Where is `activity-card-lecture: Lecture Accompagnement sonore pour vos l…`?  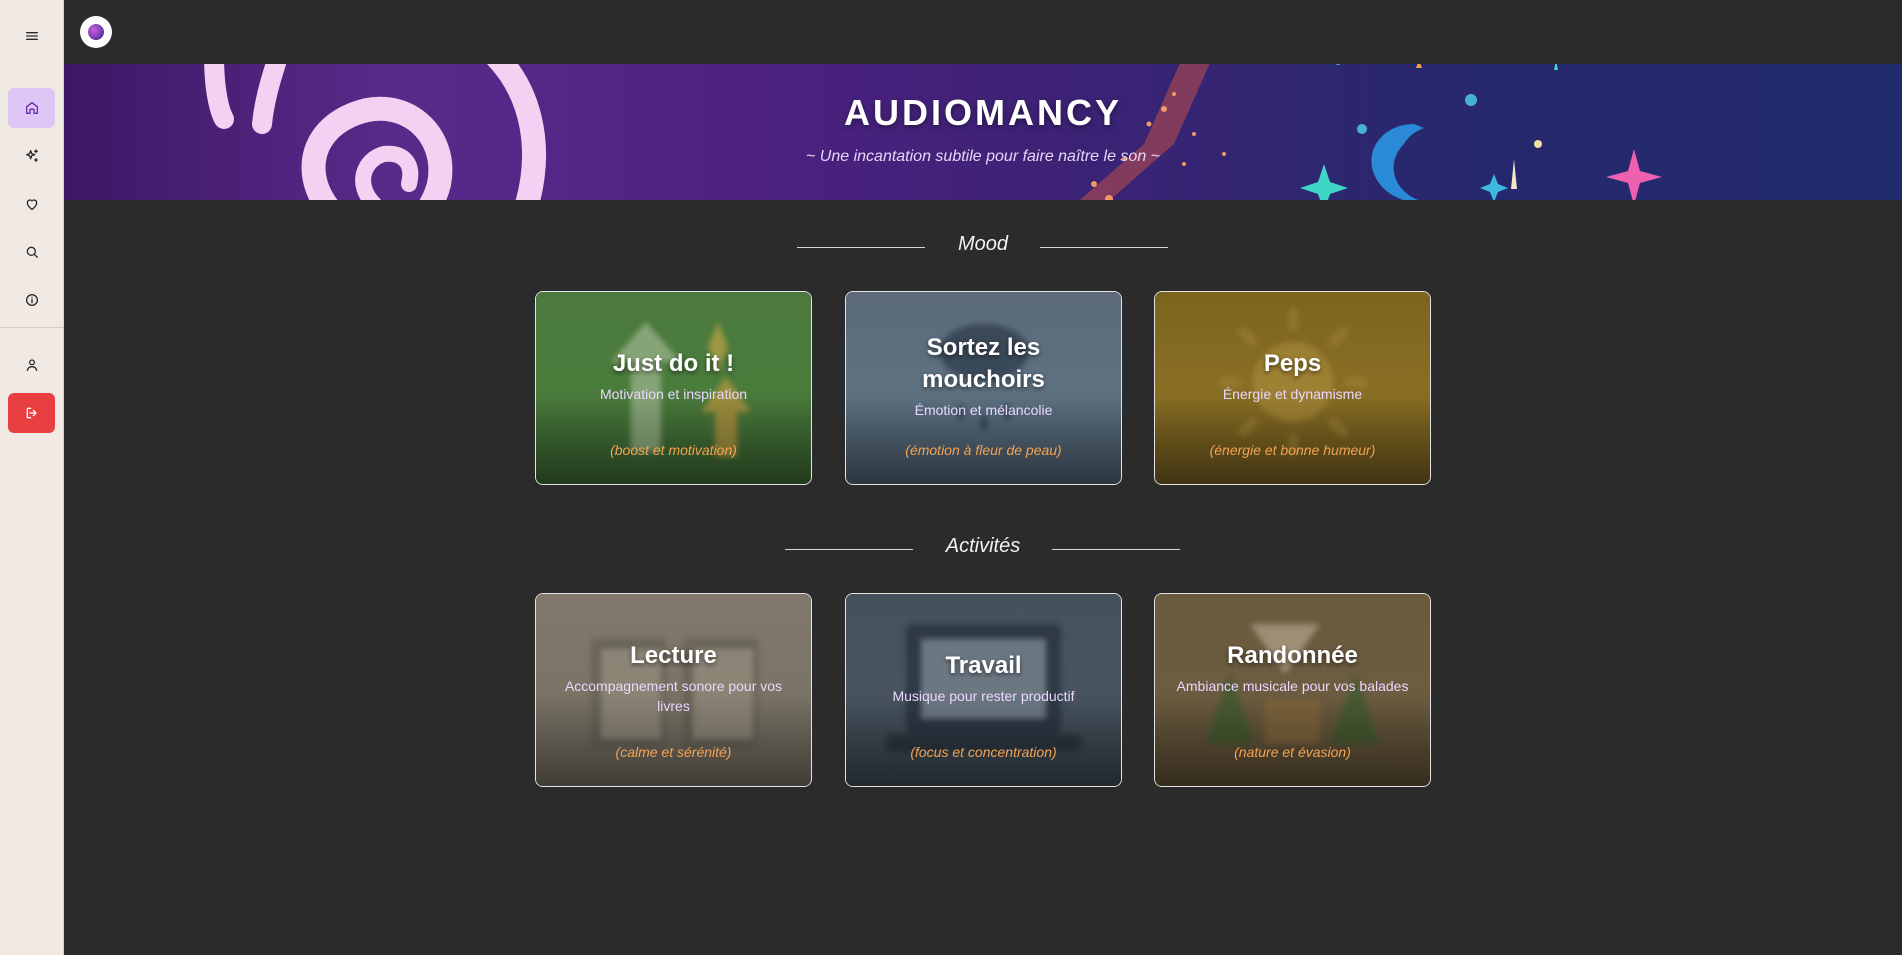
activity-card-lecture: Lecture Accompagnement sonore pour vos l… is located at coordinates (673, 690).